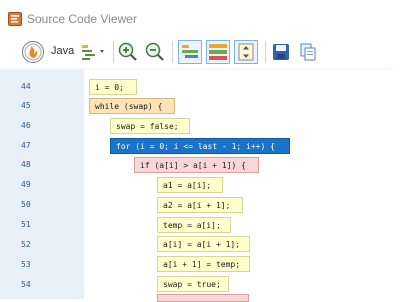 This screenshot has width=406, height=302. I want to click on app-icon, so click(15, 19).